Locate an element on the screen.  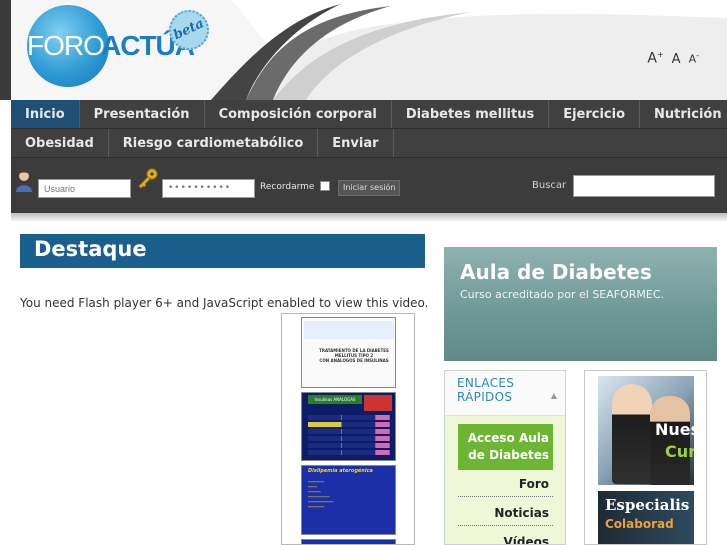
username-input is located at coordinates (84, 188).